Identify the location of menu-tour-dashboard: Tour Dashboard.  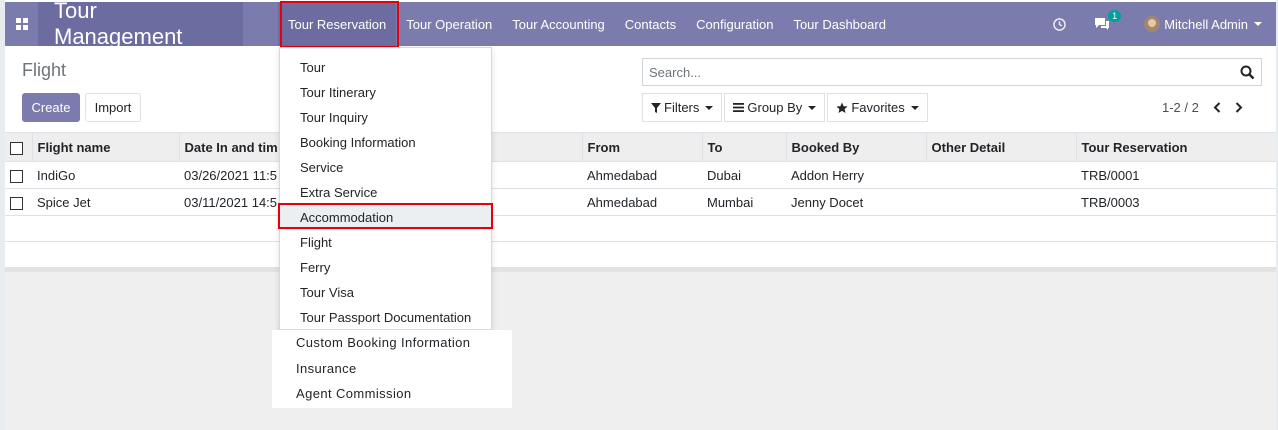
(839, 24).